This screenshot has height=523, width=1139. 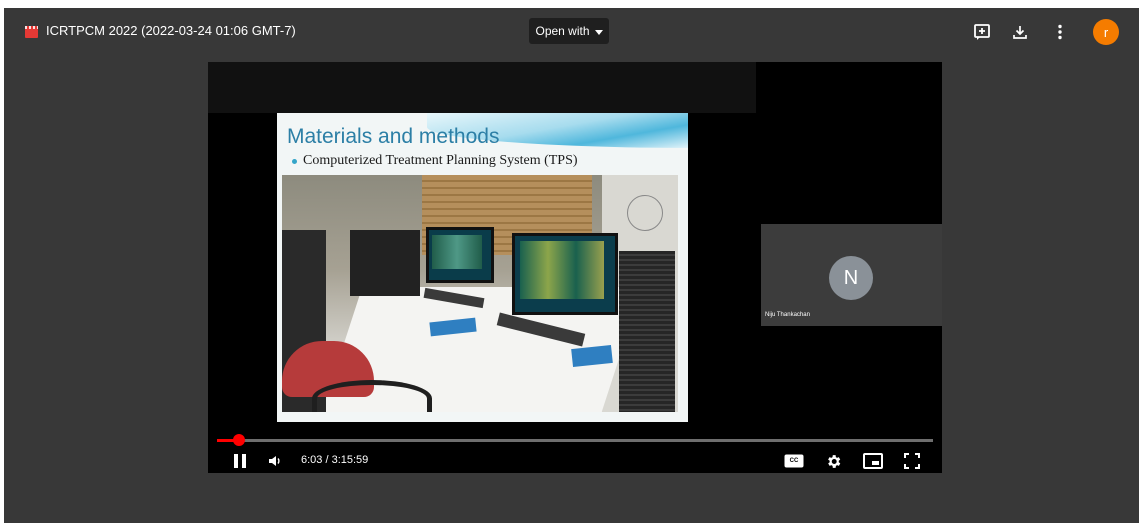 I want to click on bullet-dot-icon, so click(x=294, y=161).